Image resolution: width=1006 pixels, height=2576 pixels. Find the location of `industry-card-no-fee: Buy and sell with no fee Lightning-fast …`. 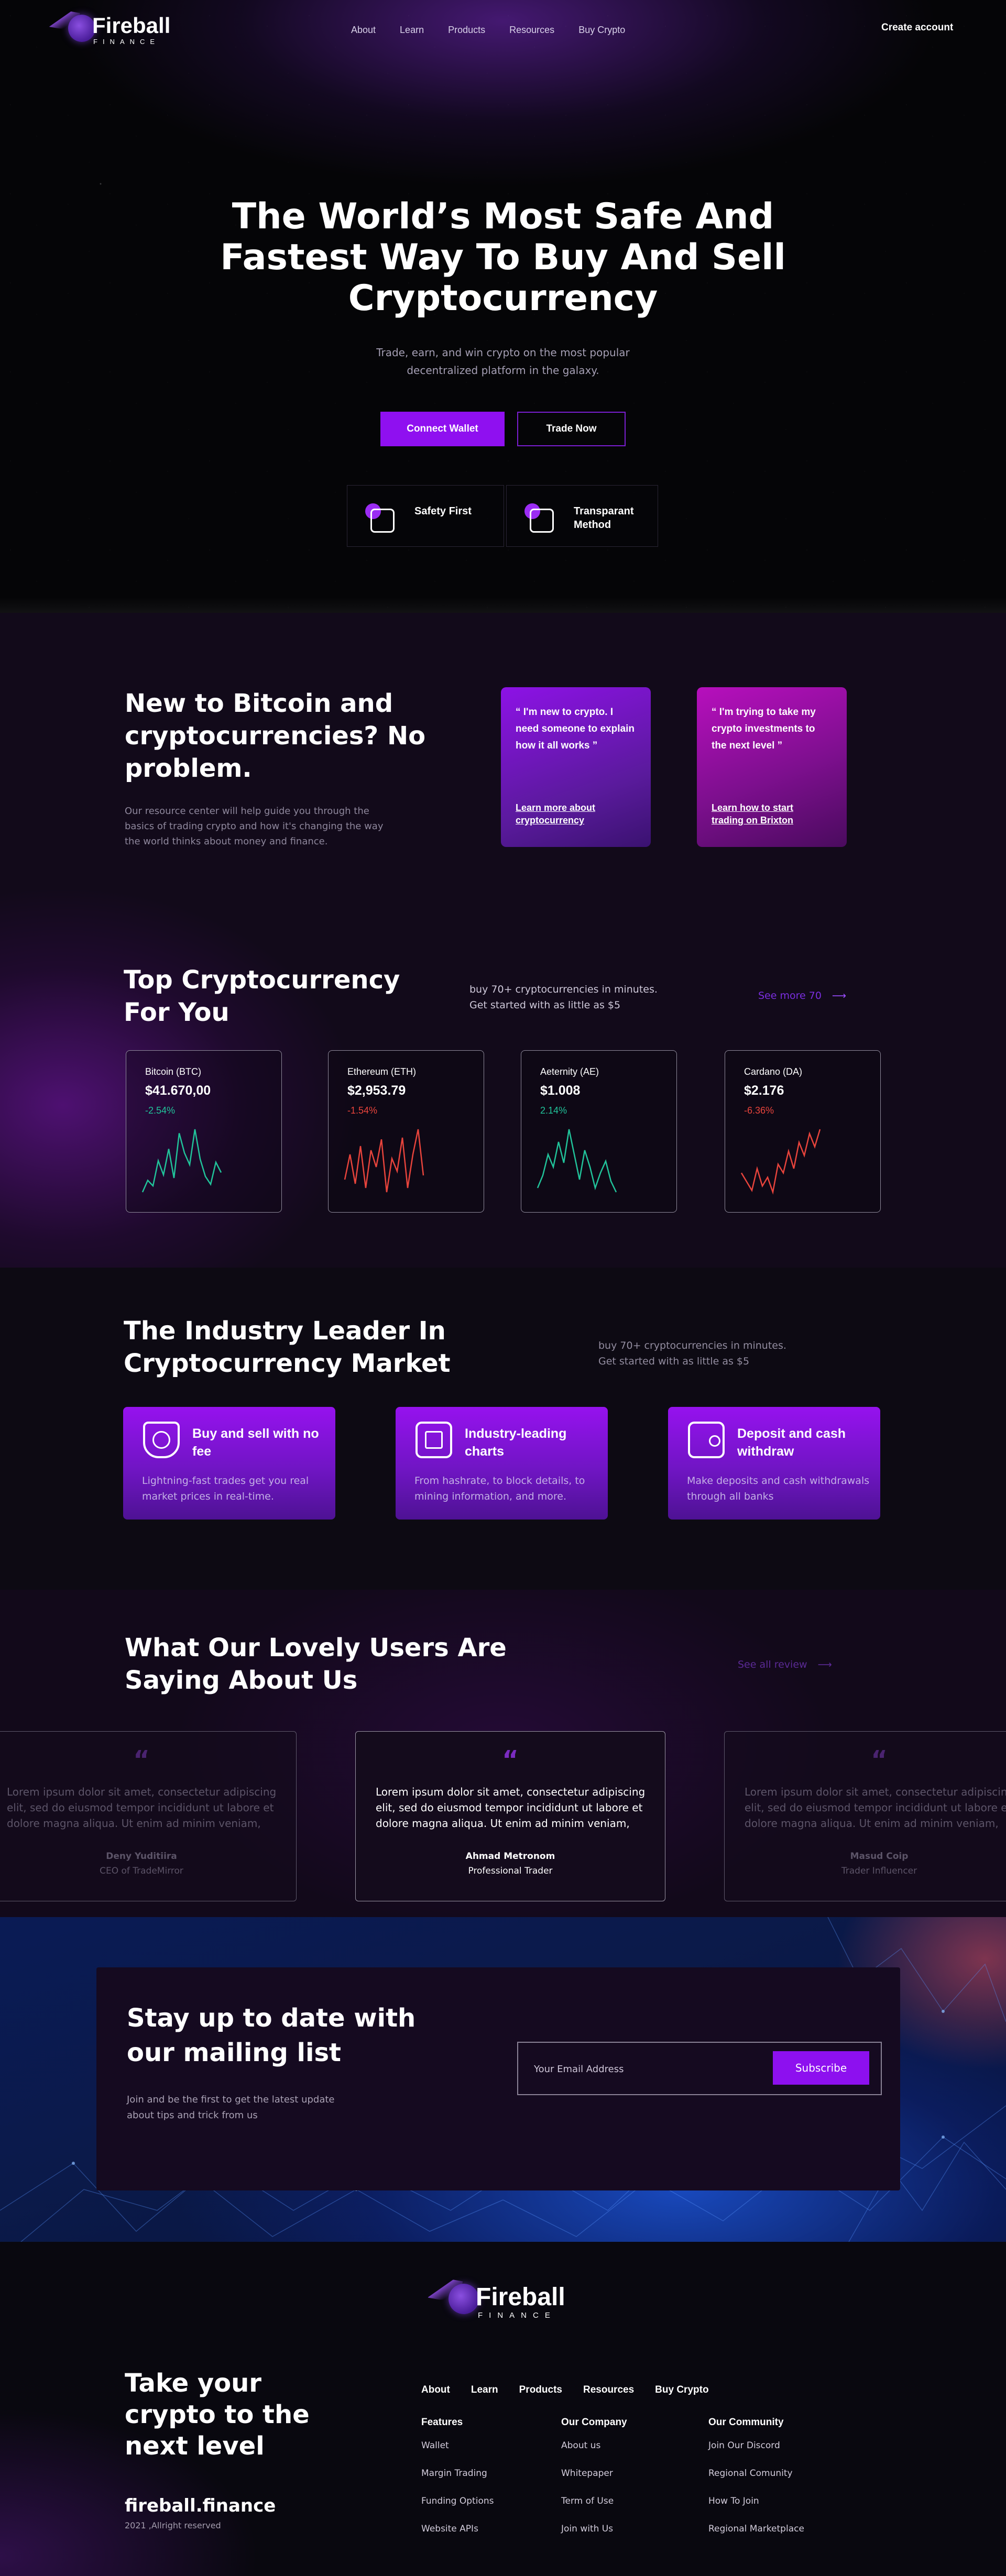

industry-card-no-fee: Buy and sell with no fee Lightning-fast … is located at coordinates (229, 1463).